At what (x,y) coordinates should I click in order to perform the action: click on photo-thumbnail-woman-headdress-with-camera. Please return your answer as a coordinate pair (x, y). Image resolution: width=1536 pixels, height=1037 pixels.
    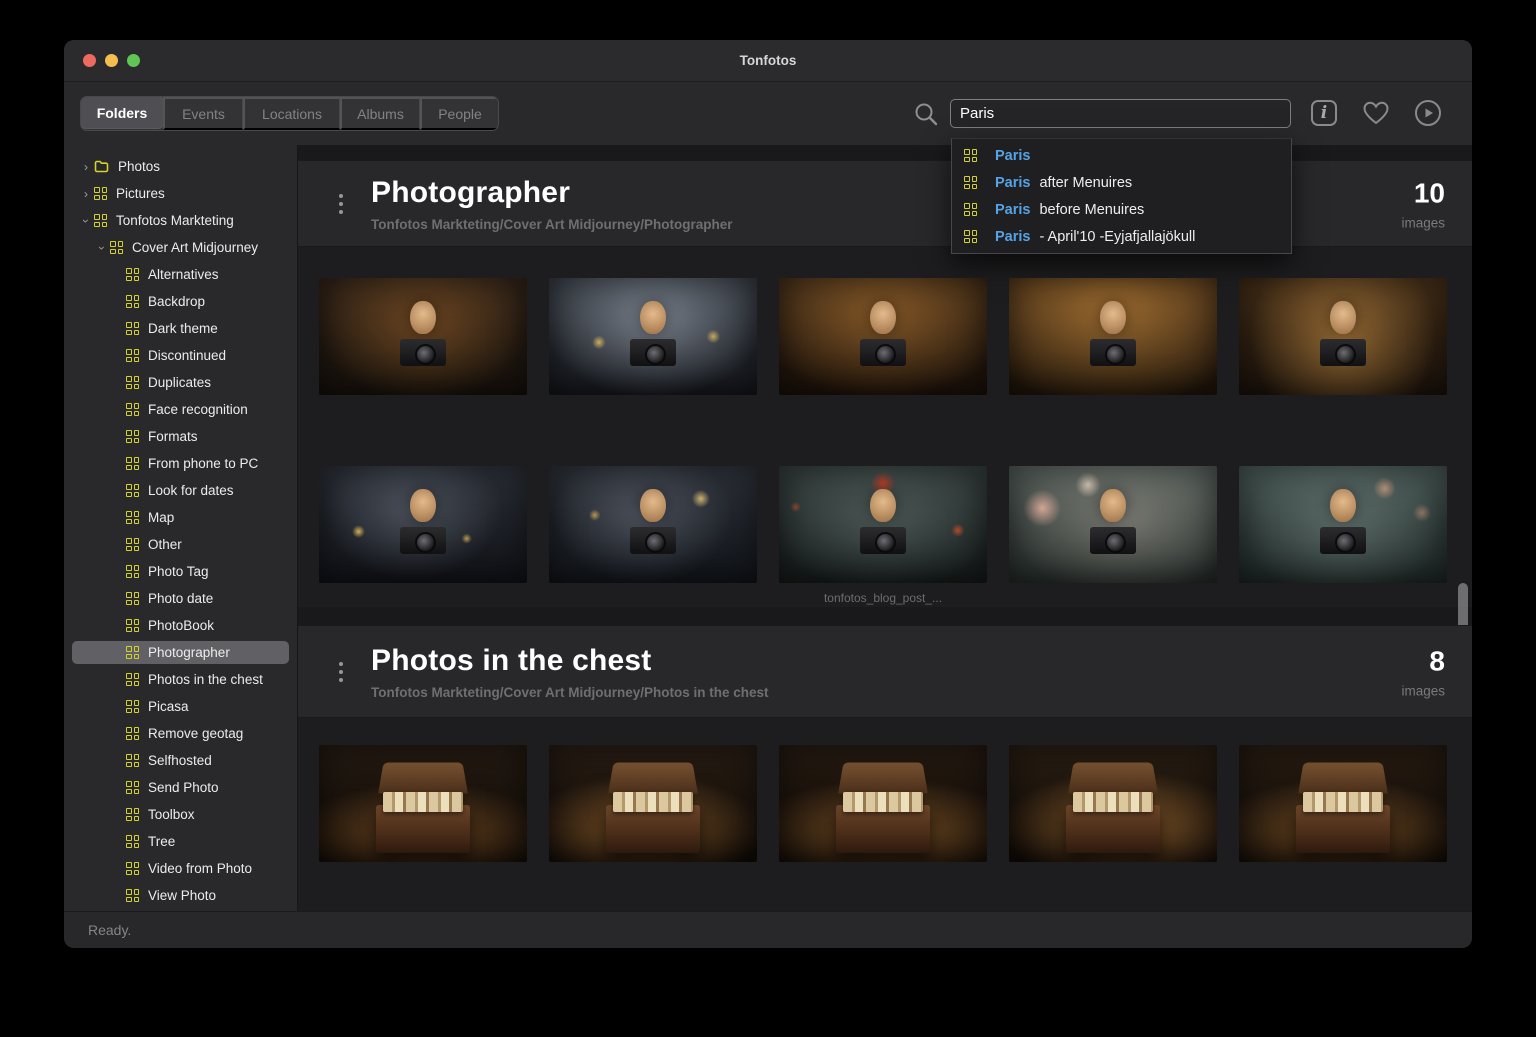
    Looking at the image, I should click on (1113, 336).